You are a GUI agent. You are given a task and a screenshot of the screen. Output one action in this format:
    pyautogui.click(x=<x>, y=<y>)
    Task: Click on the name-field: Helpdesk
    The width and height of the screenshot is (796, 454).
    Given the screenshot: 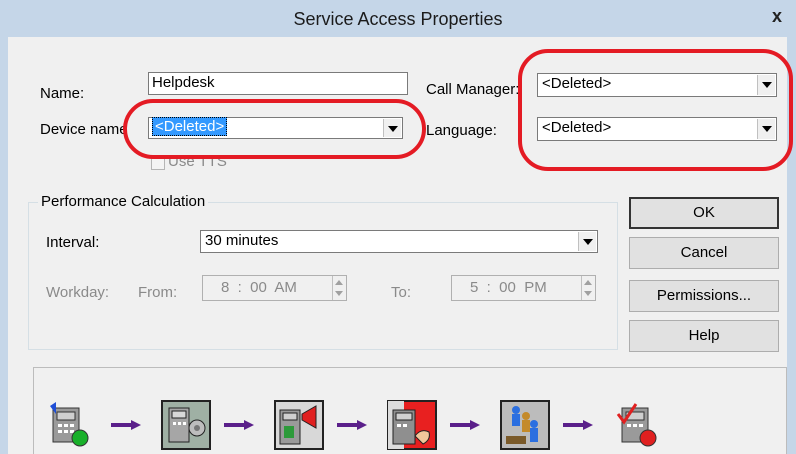 What is the action you would take?
    pyautogui.click(x=278, y=83)
    